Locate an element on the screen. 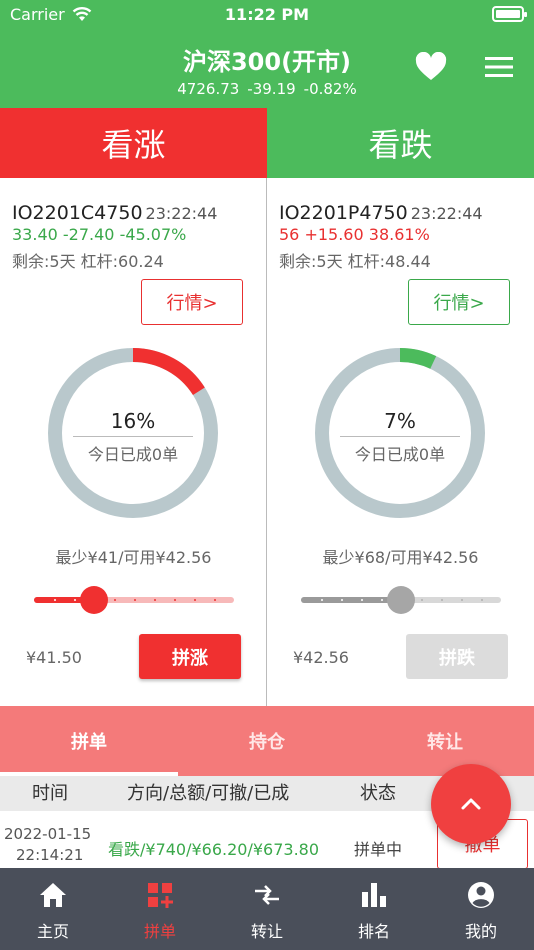 Image resolution: width=534 pixels, height=950 pixels. grid-plus-icon is located at coordinates (160, 895).